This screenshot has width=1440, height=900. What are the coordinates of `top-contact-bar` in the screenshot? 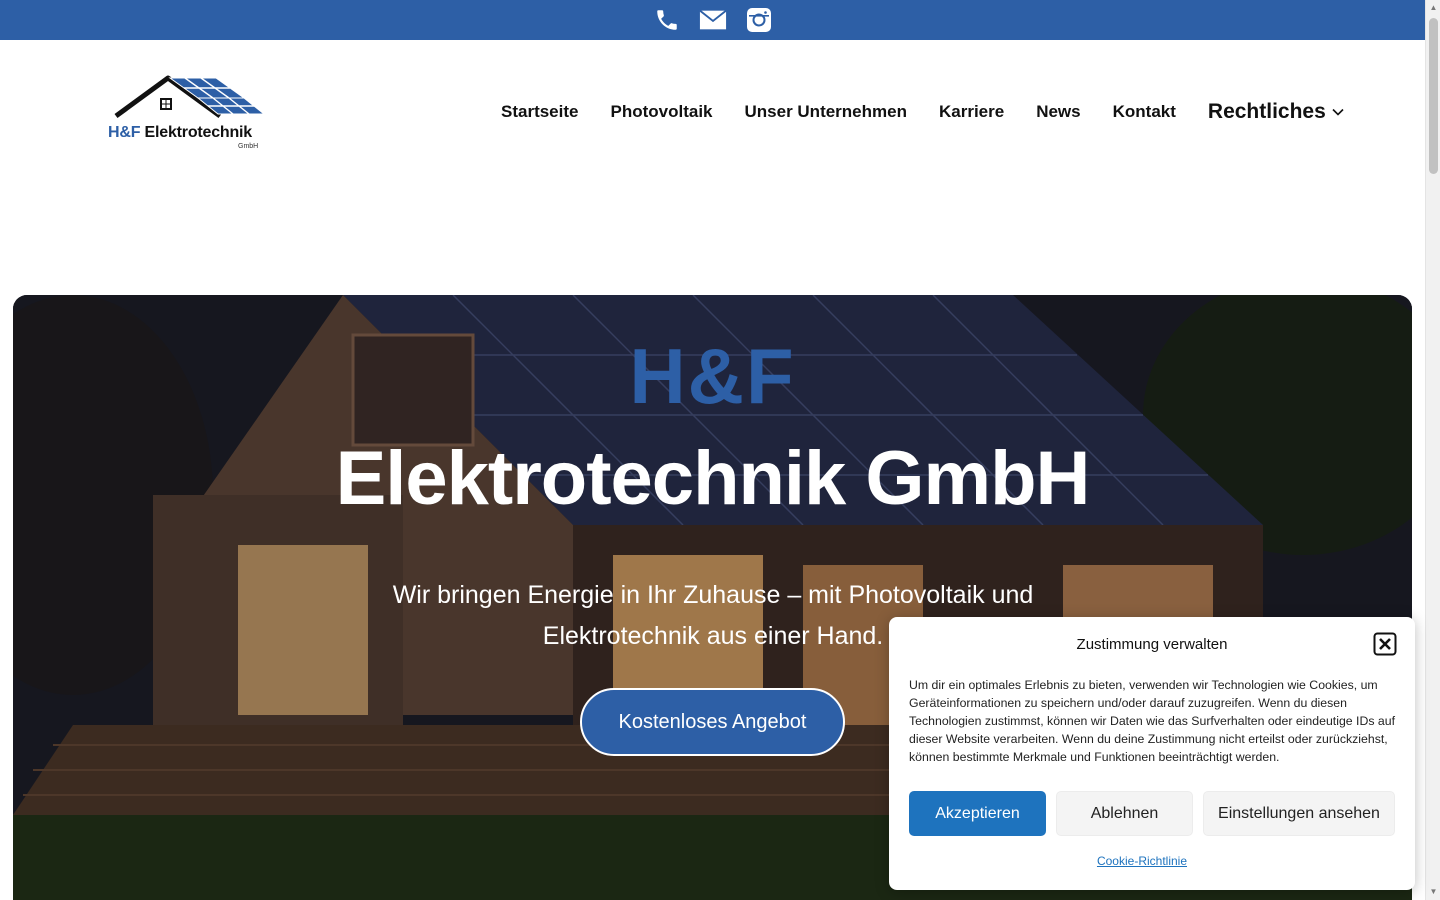 It's located at (712, 20).